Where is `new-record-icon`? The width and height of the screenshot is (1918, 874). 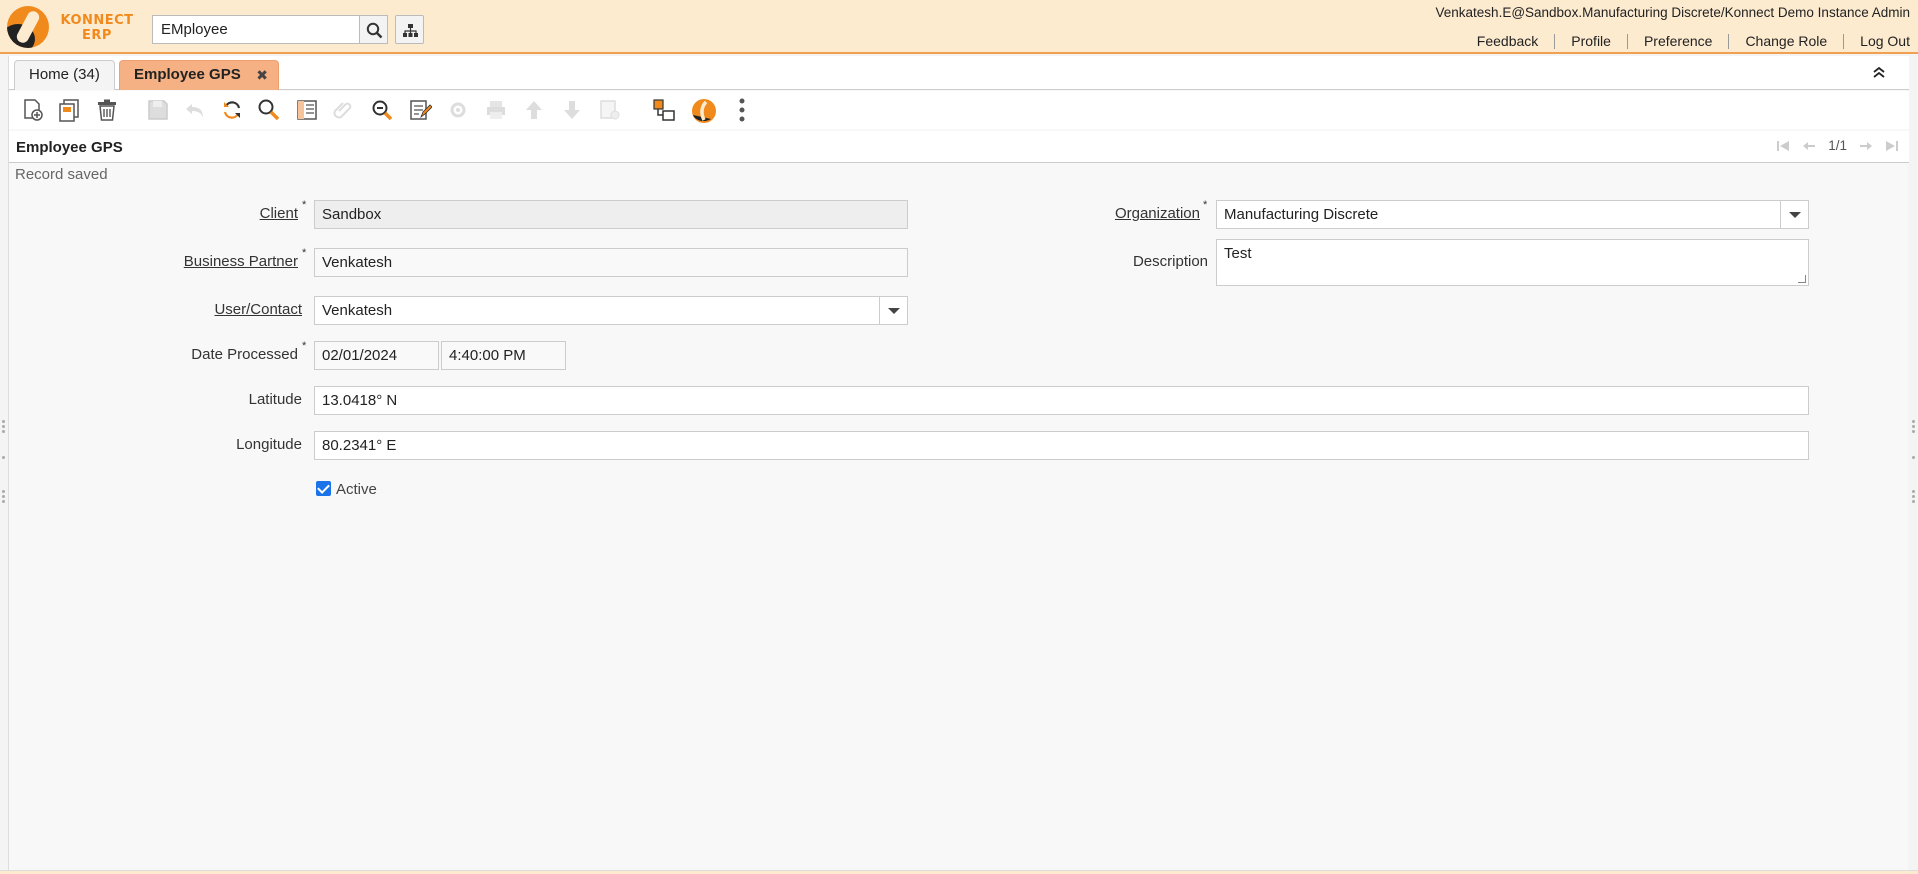 new-record-icon is located at coordinates (33, 110).